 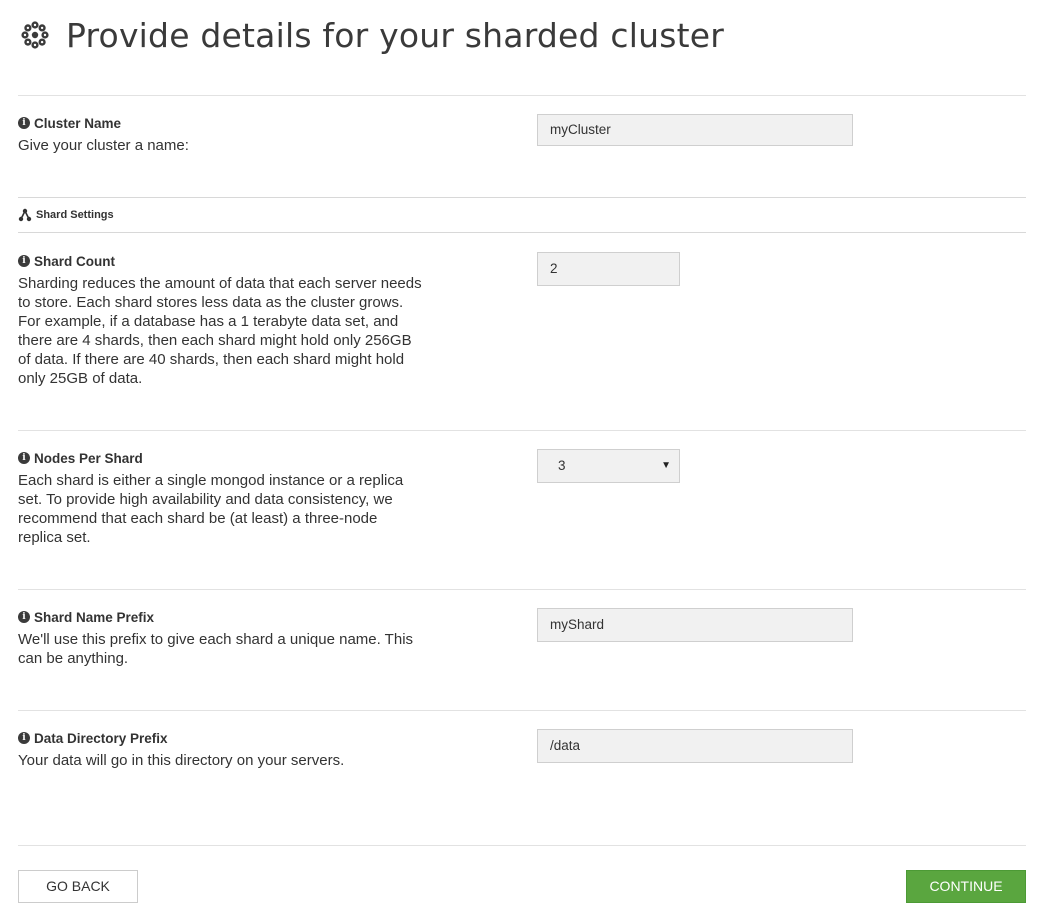 I want to click on nodes-per-shard-title: i Nodes Per Shard, so click(x=522, y=458).